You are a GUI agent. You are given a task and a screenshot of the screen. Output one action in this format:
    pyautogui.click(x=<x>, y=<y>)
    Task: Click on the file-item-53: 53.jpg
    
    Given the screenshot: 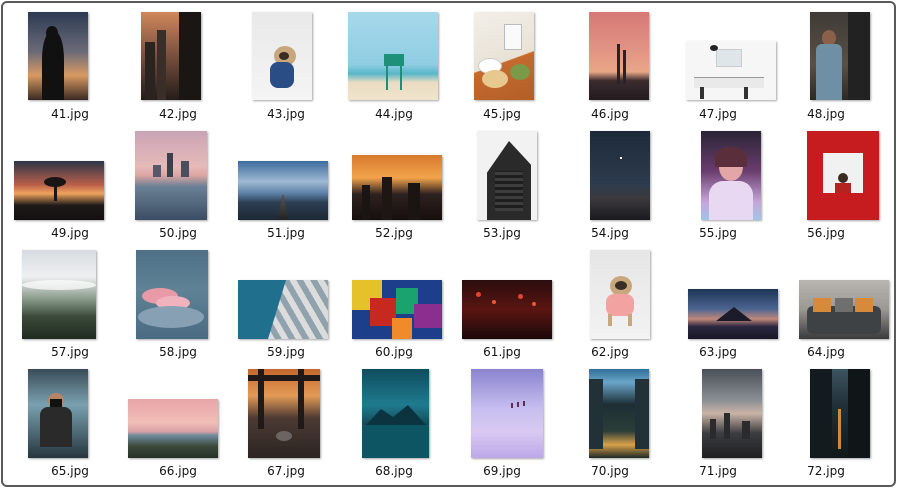 What is the action you would take?
    pyautogui.click(x=502, y=189)
    